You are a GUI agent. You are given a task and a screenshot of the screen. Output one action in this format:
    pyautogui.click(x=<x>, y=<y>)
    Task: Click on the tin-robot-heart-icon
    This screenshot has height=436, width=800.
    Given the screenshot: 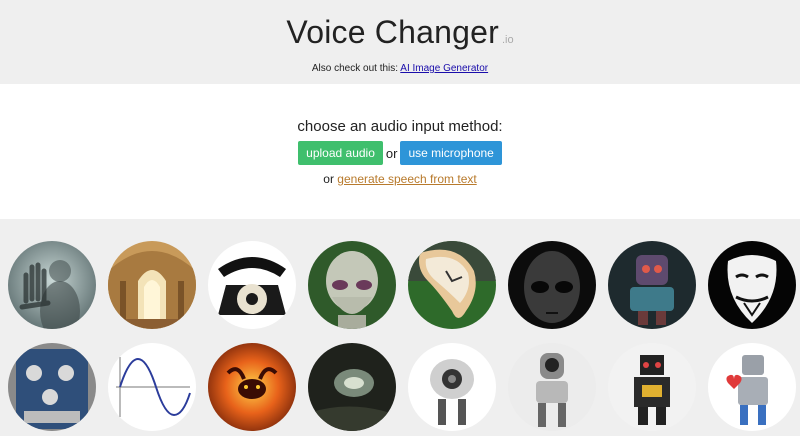 What is the action you would take?
    pyautogui.click(x=752, y=387)
    